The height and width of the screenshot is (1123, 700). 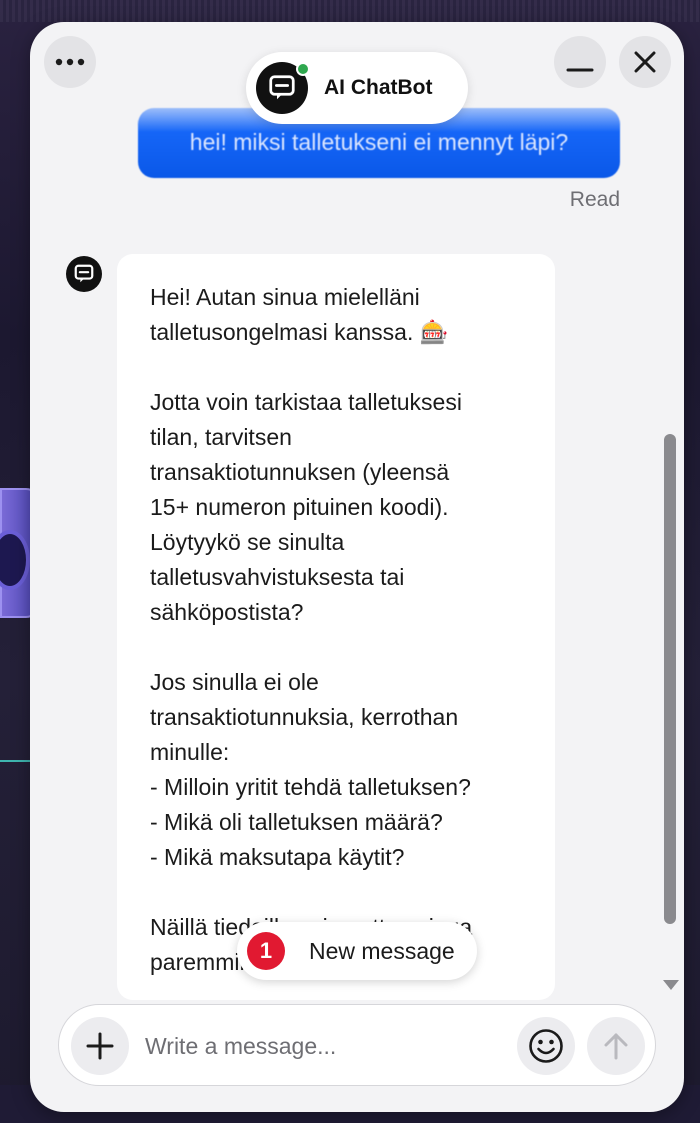 I want to click on arrow-up-icon, so click(x=616, y=1046).